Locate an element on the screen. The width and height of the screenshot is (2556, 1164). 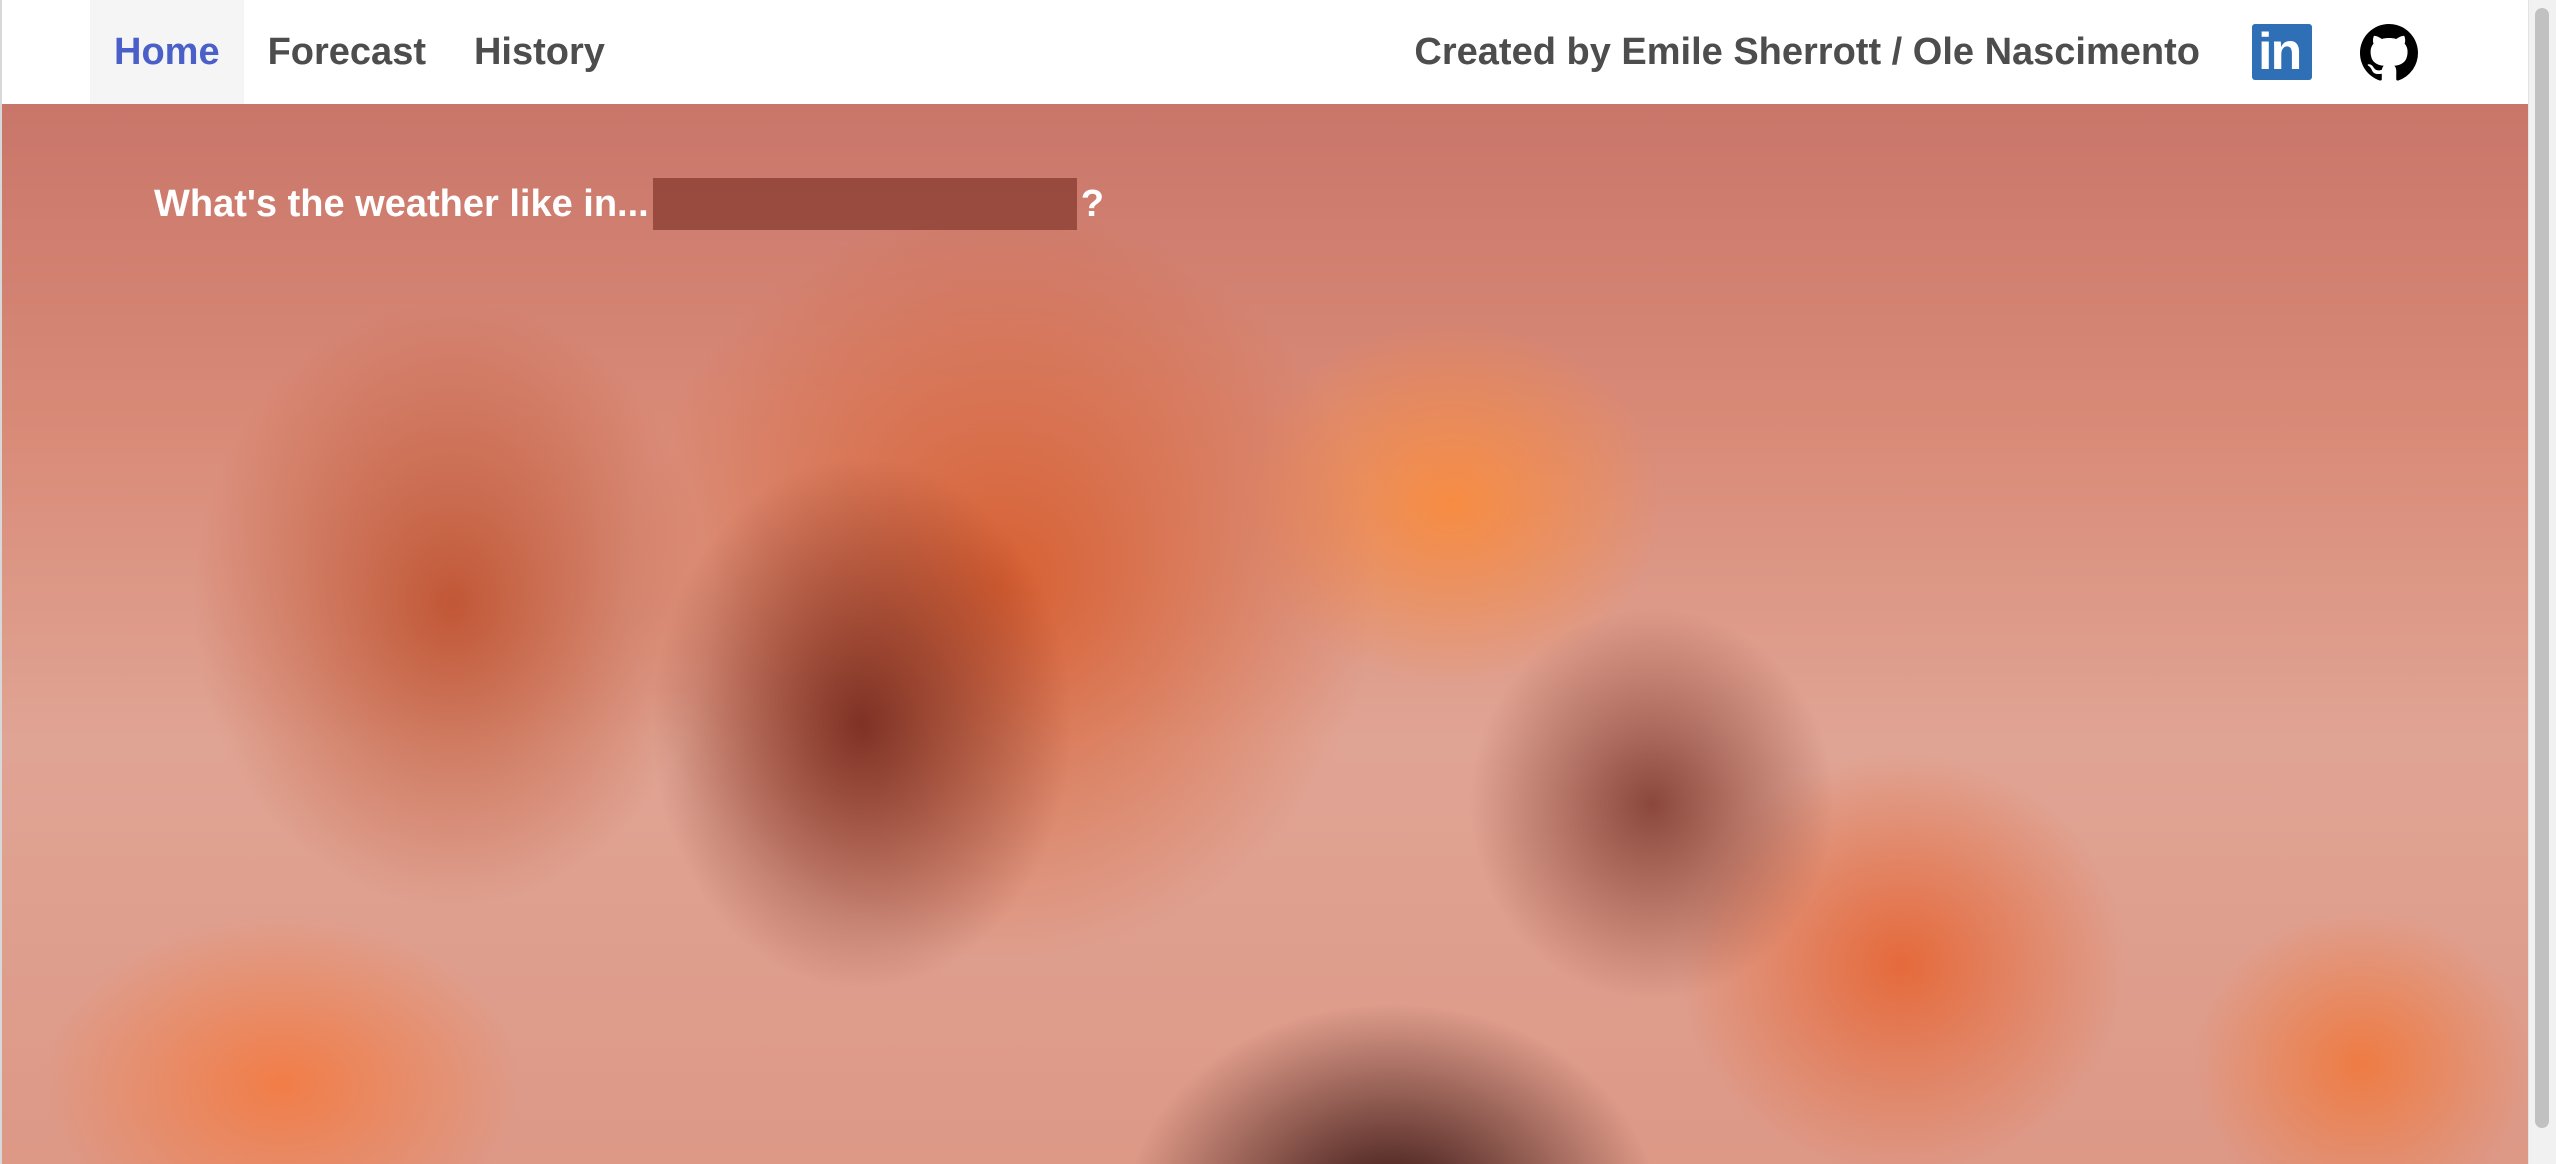
linkedin-glyph: in is located at coordinates (2280, 52).